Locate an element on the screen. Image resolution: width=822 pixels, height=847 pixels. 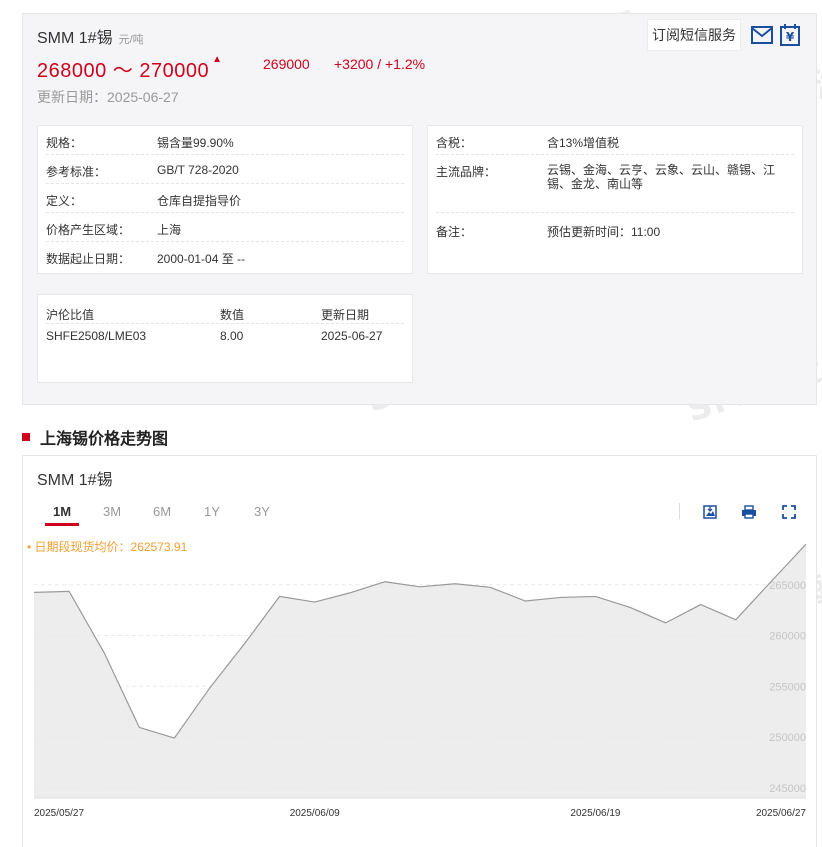
spec-key: 含税： is located at coordinates (454, 143).